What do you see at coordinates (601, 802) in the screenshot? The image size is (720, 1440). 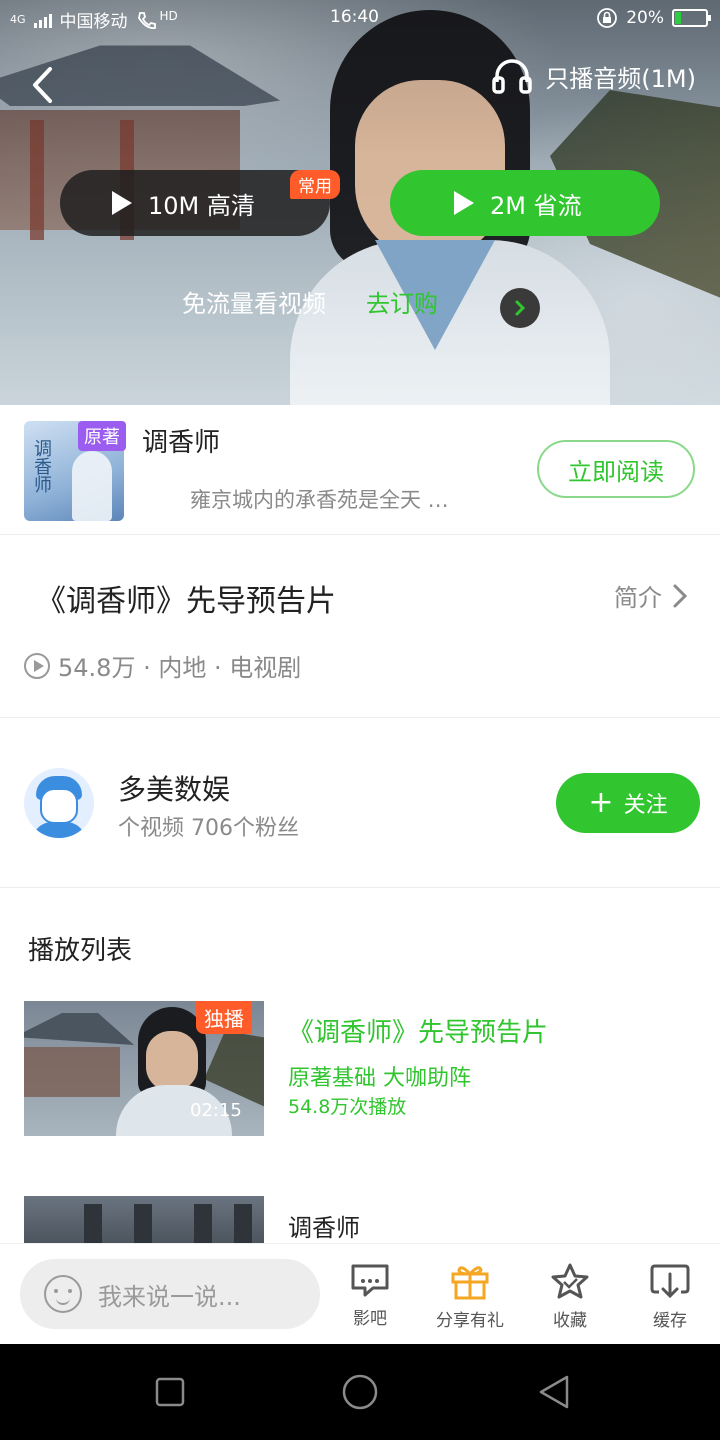 I see `plus-icon: +` at bounding box center [601, 802].